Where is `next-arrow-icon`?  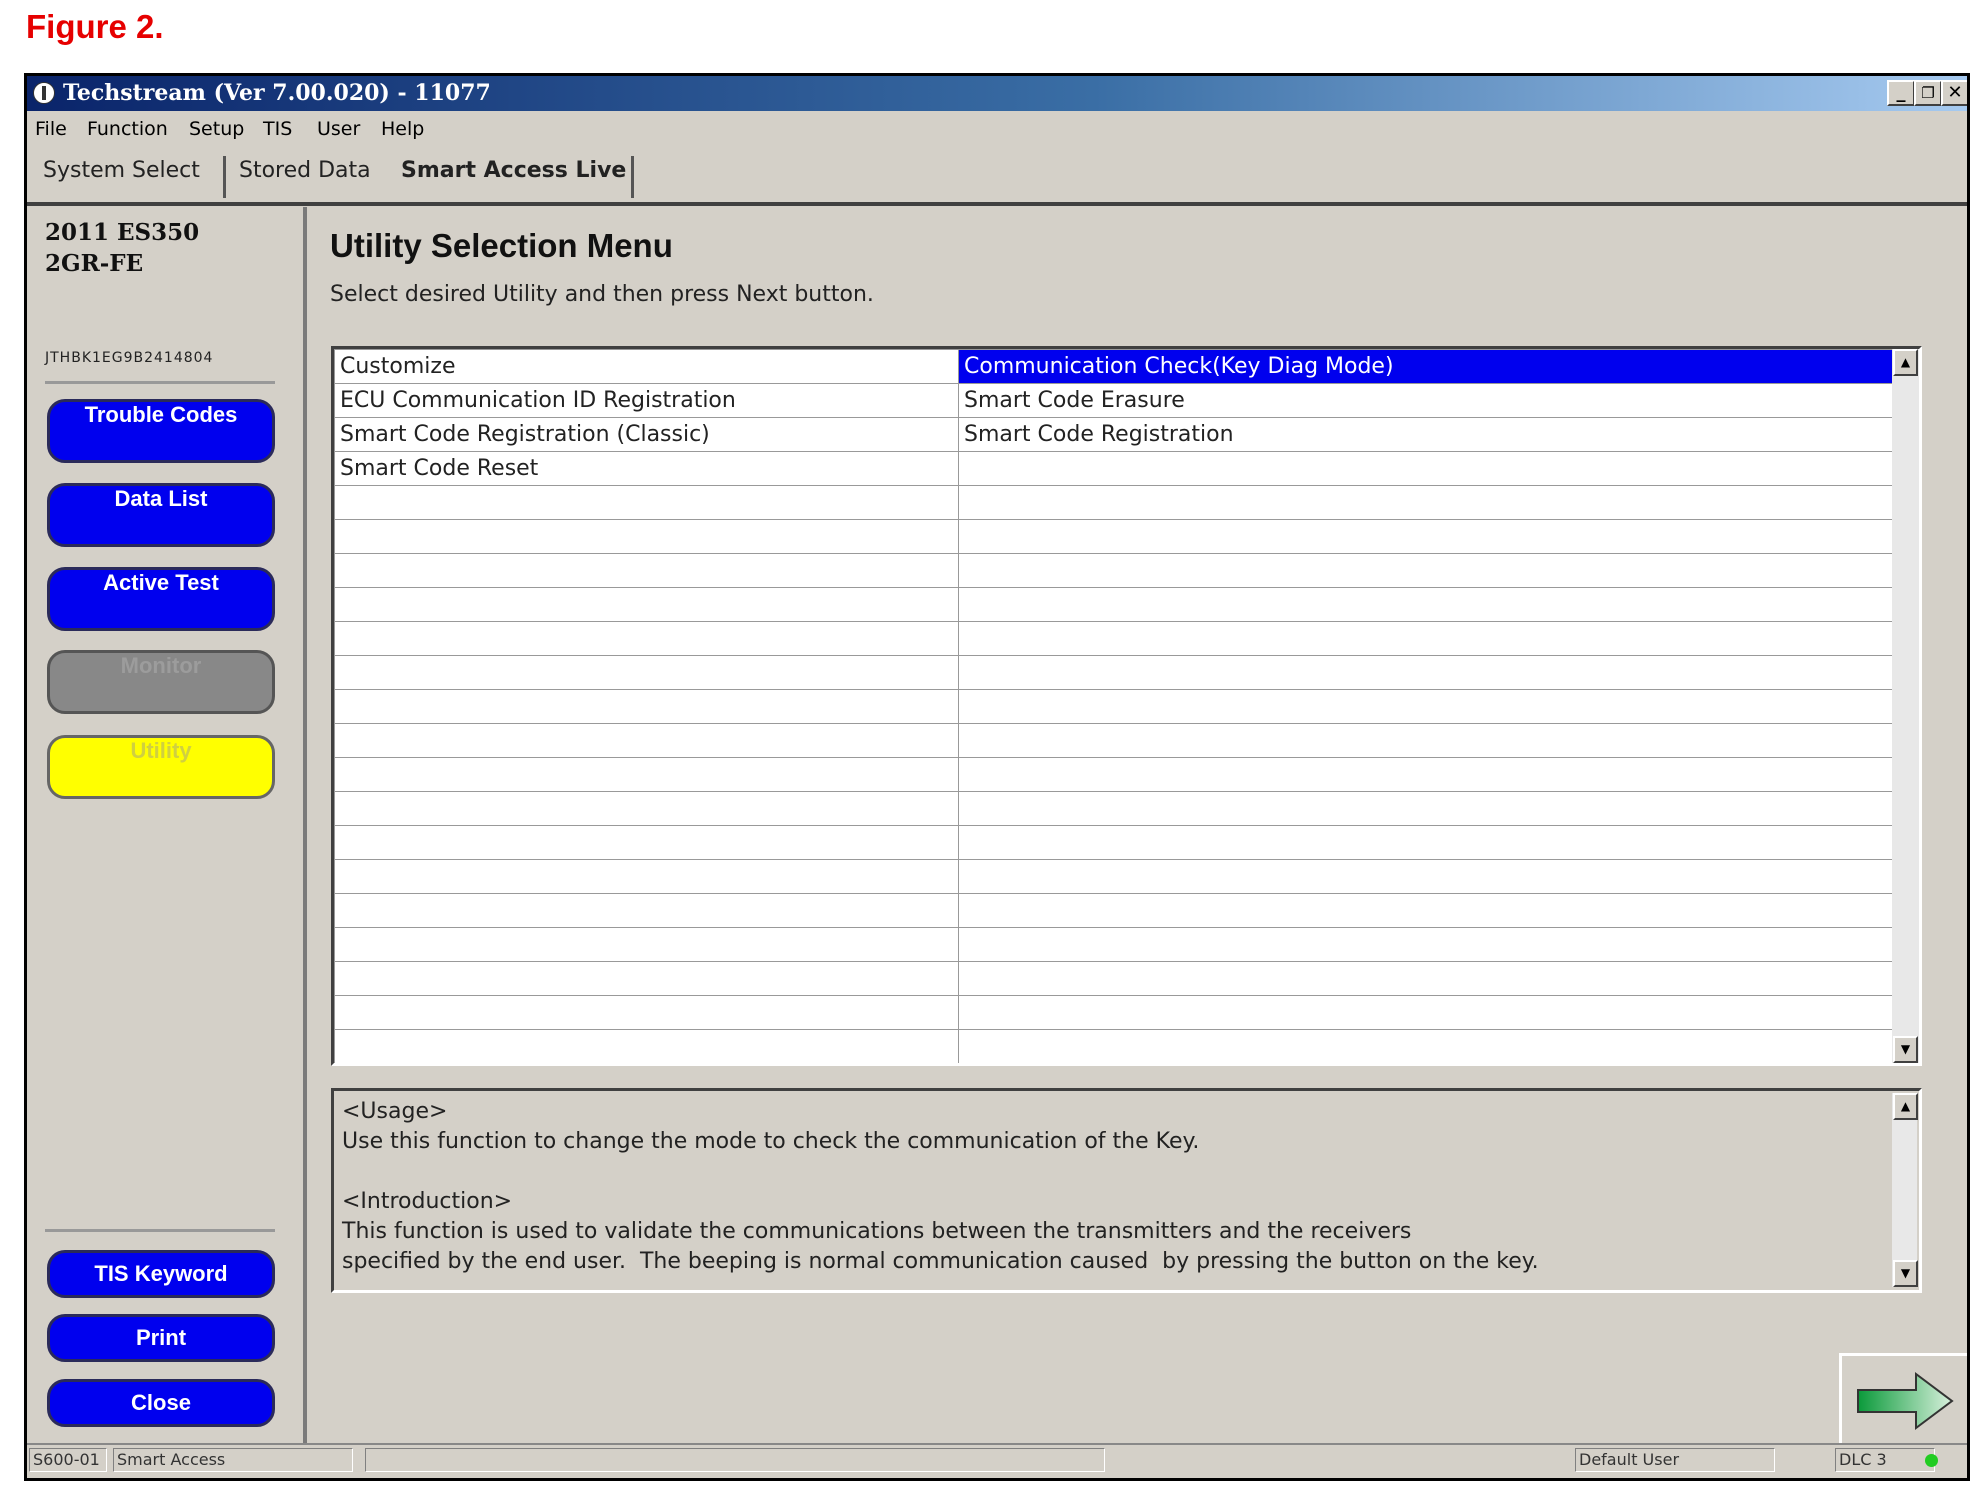
next-arrow-icon is located at coordinates (1905, 1401).